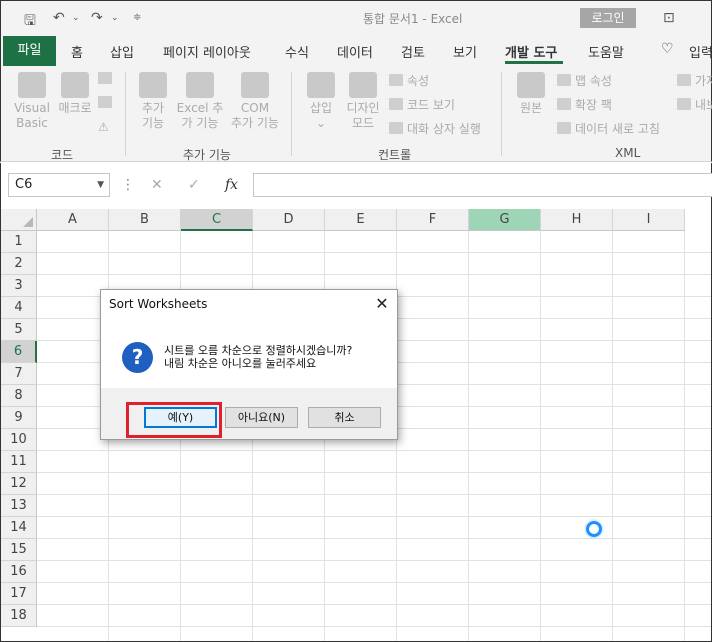  Describe the element at coordinates (75, 94) in the screenshot. I see `macro-button: 매크로` at that location.